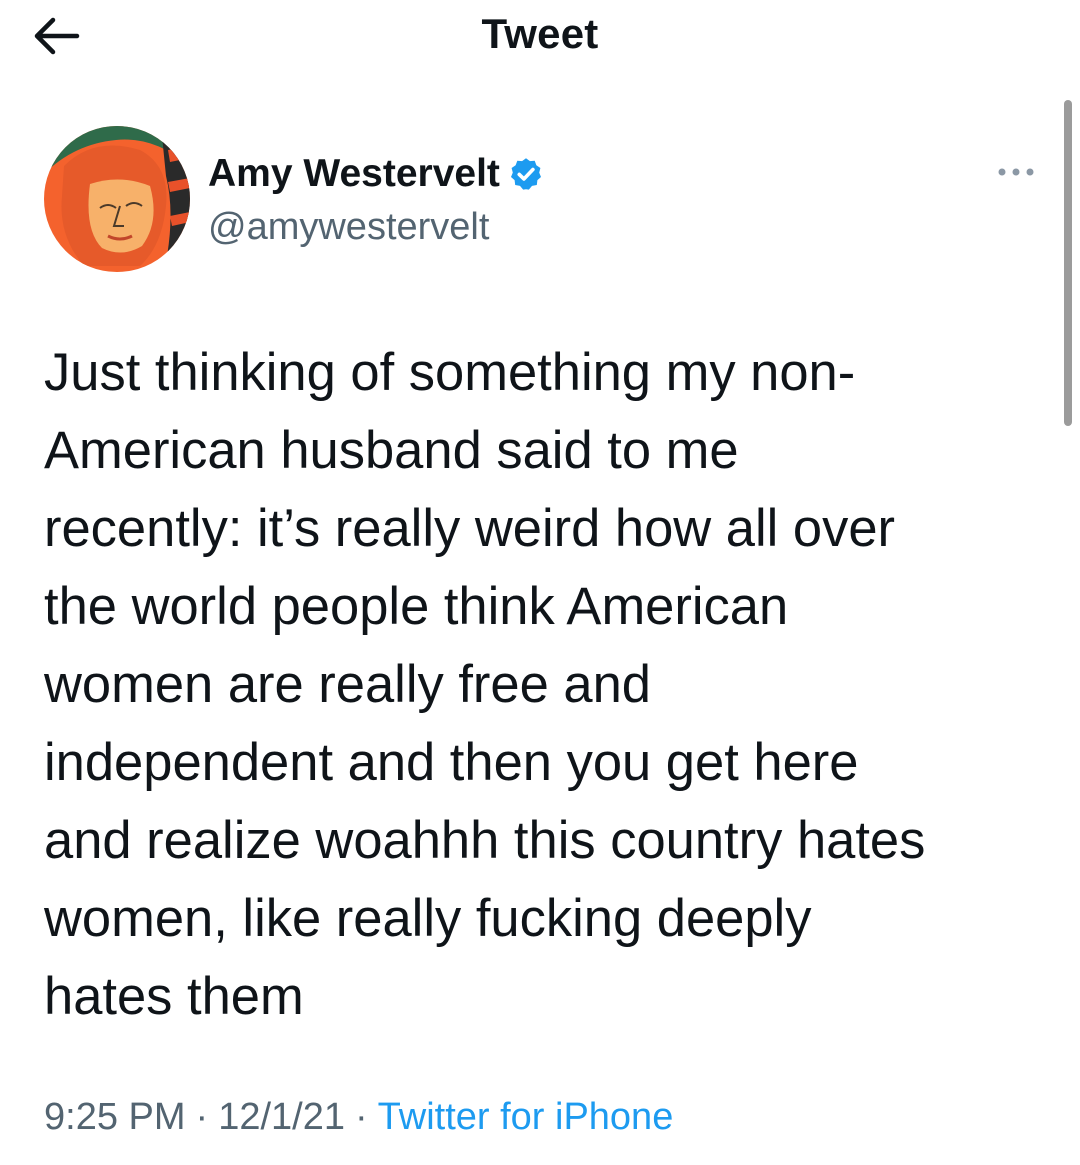  What do you see at coordinates (525, 174) in the screenshot?
I see `verified-badge-icon` at bounding box center [525, 174].